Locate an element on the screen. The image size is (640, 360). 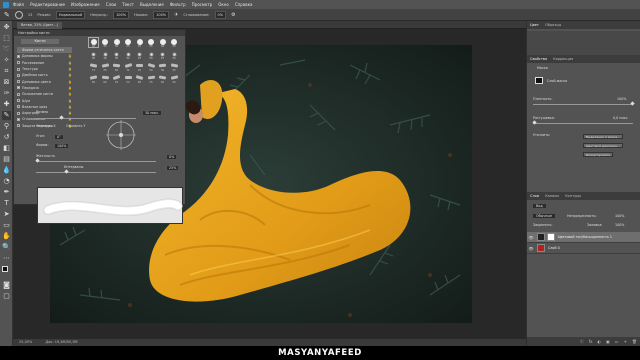
dodge-tool-icon: ◔ is located at coordinates (6, 181).